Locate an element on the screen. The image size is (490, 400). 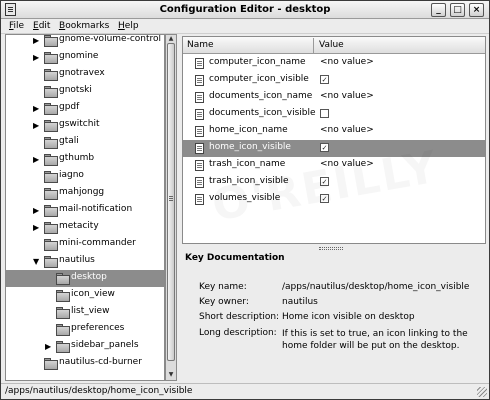
expander-expanded-icon: ▼ is located at coordinates (37, 261).